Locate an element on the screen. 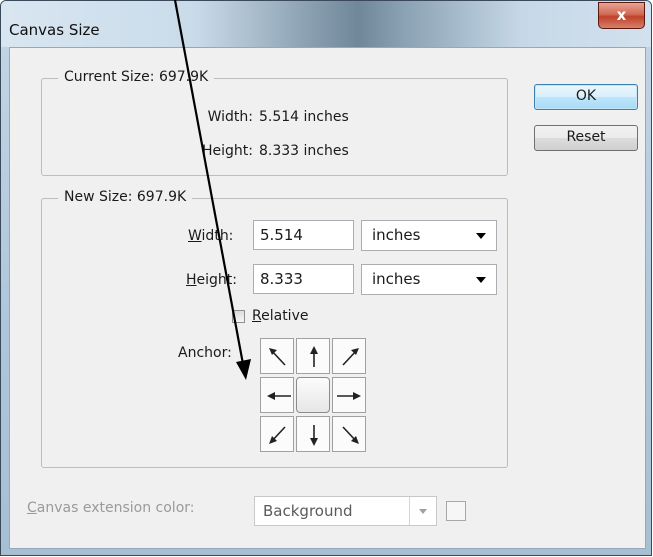 This screenshot has height=557, width=653. anchor-top-right is located at coordinates (349, 356).